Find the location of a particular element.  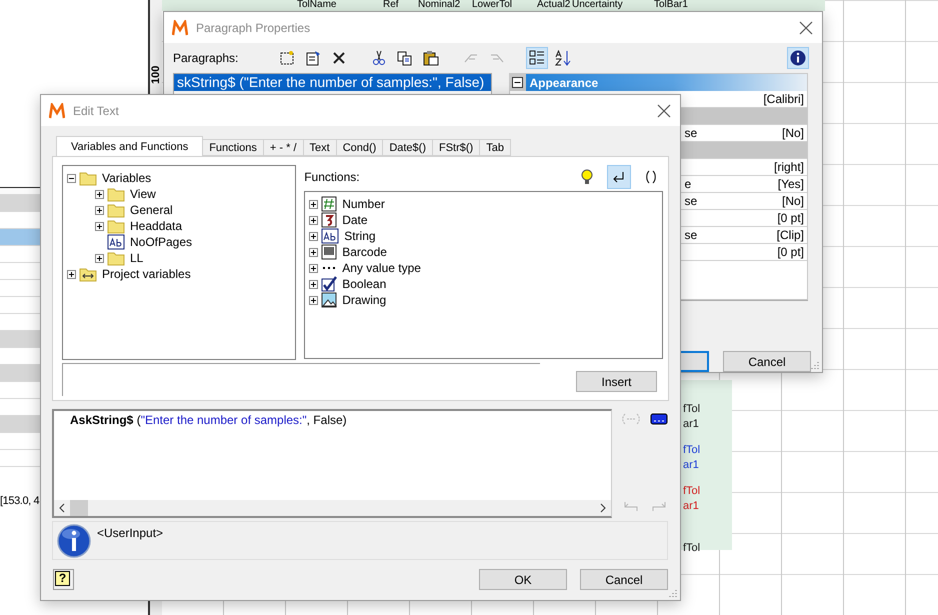

info-button is located at coordinates (798, 57).